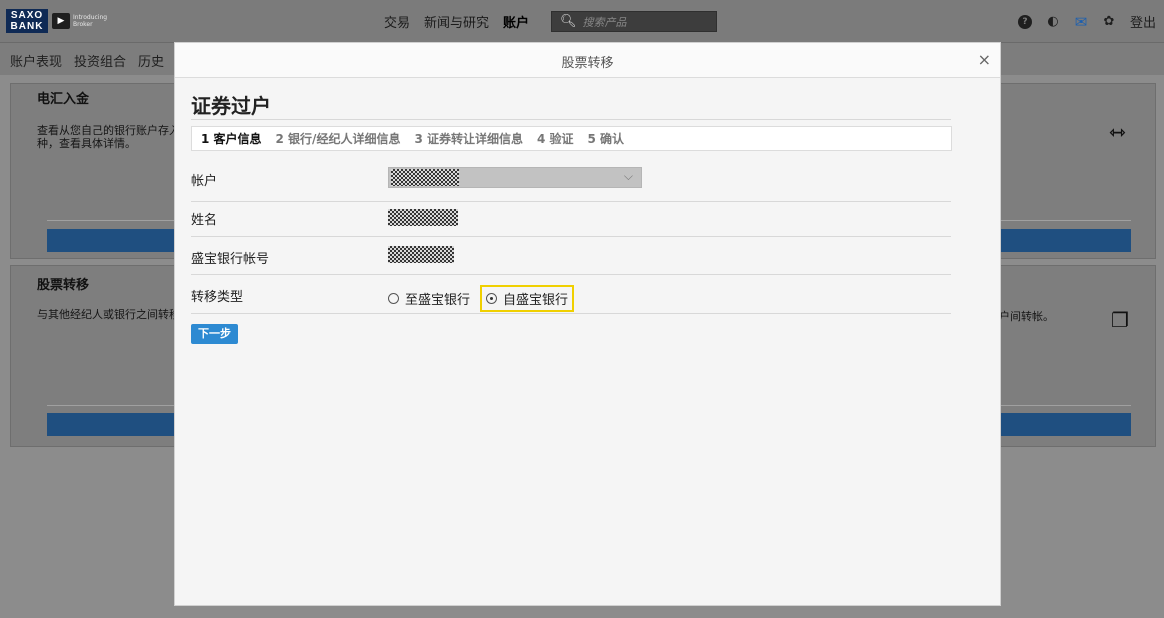  I want to click on search-input: 🔍︎ 搜索产品, so click(634, 21).